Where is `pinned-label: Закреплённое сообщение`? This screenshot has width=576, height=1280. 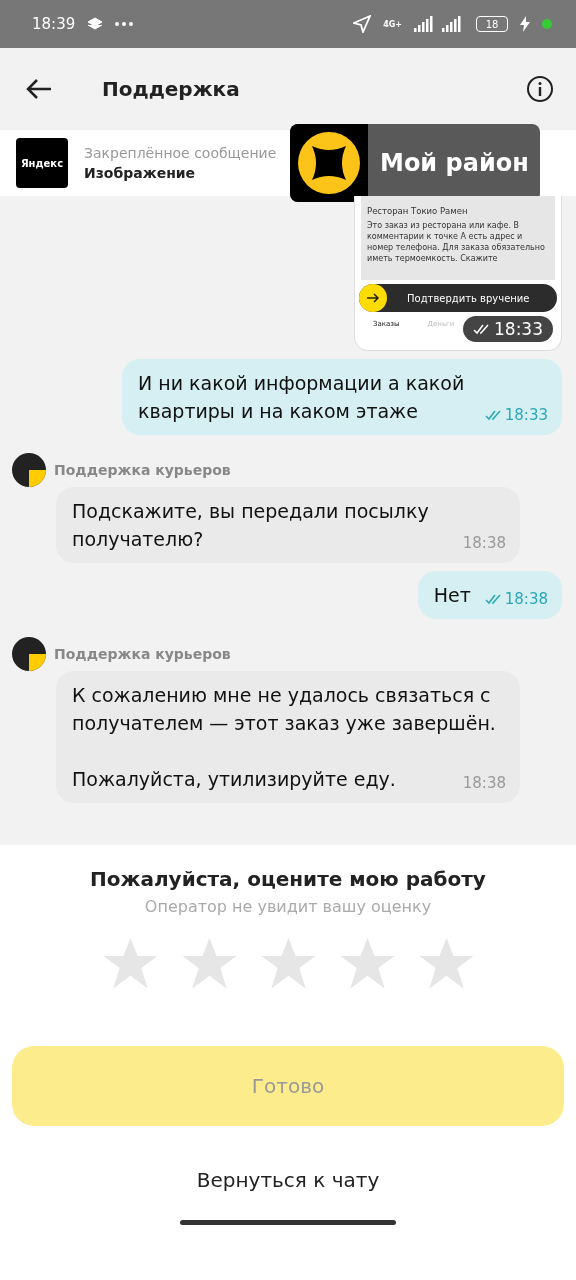
pinned-label: Закреплённое сообщение is located at coordinates (180, 153).